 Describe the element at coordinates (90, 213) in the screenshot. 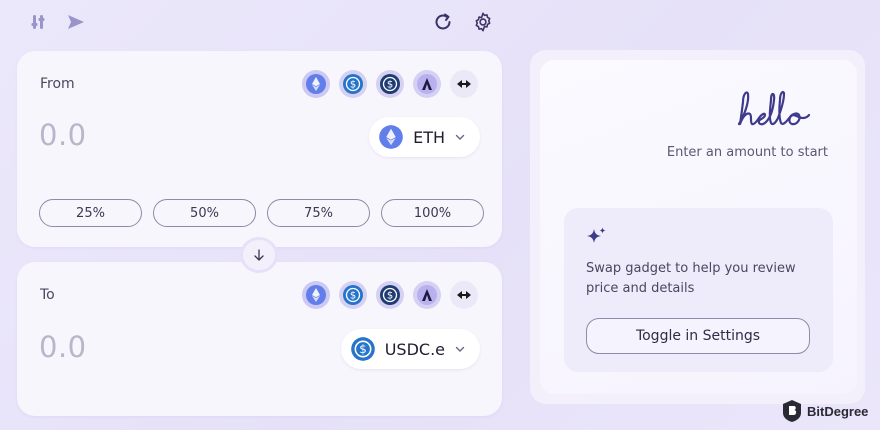

I see `percent-25-button: 25%` at that location.